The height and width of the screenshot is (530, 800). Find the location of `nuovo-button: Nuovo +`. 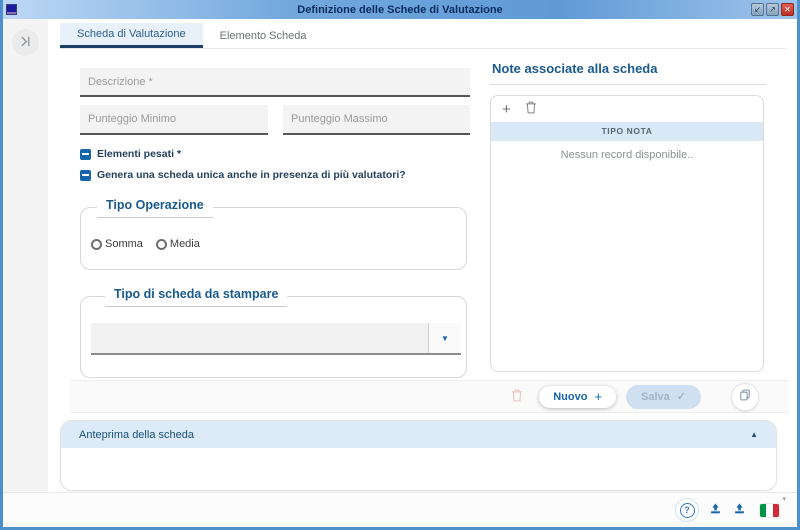

nuovo-button: Nuovo + is located at coordinates (578, 396).